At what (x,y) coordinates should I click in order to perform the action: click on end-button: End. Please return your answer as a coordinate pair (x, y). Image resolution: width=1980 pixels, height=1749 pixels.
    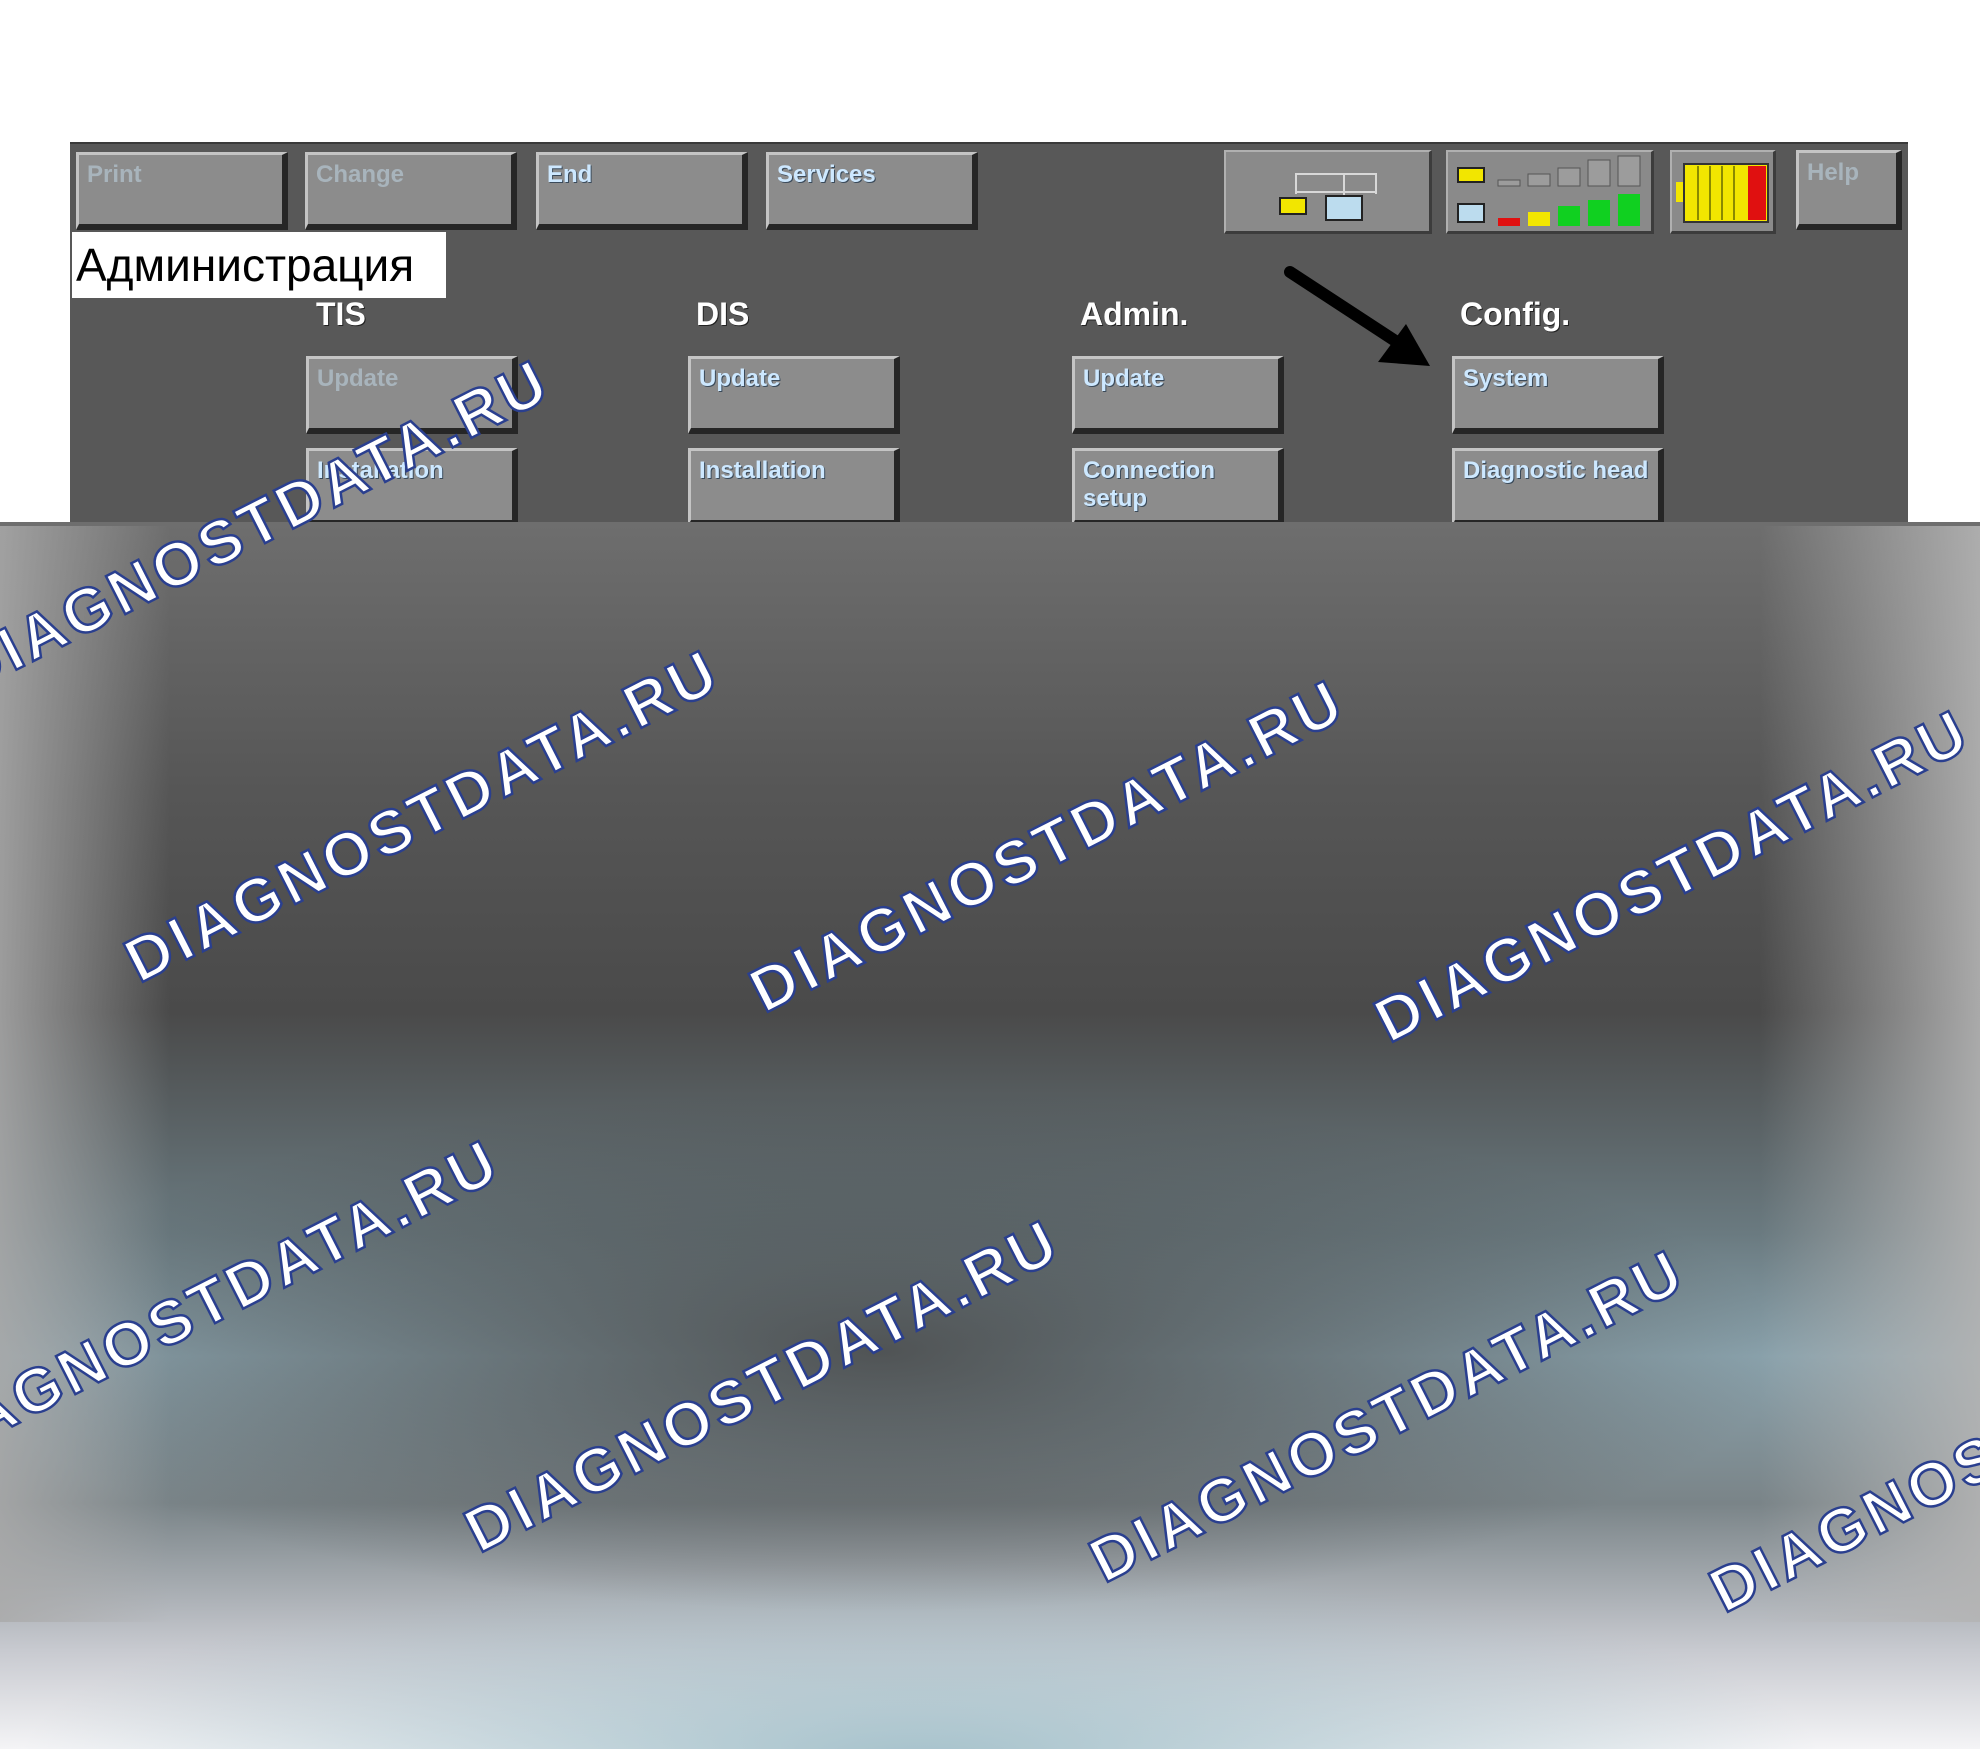
    Looking at the image, I should click on (642, 191).